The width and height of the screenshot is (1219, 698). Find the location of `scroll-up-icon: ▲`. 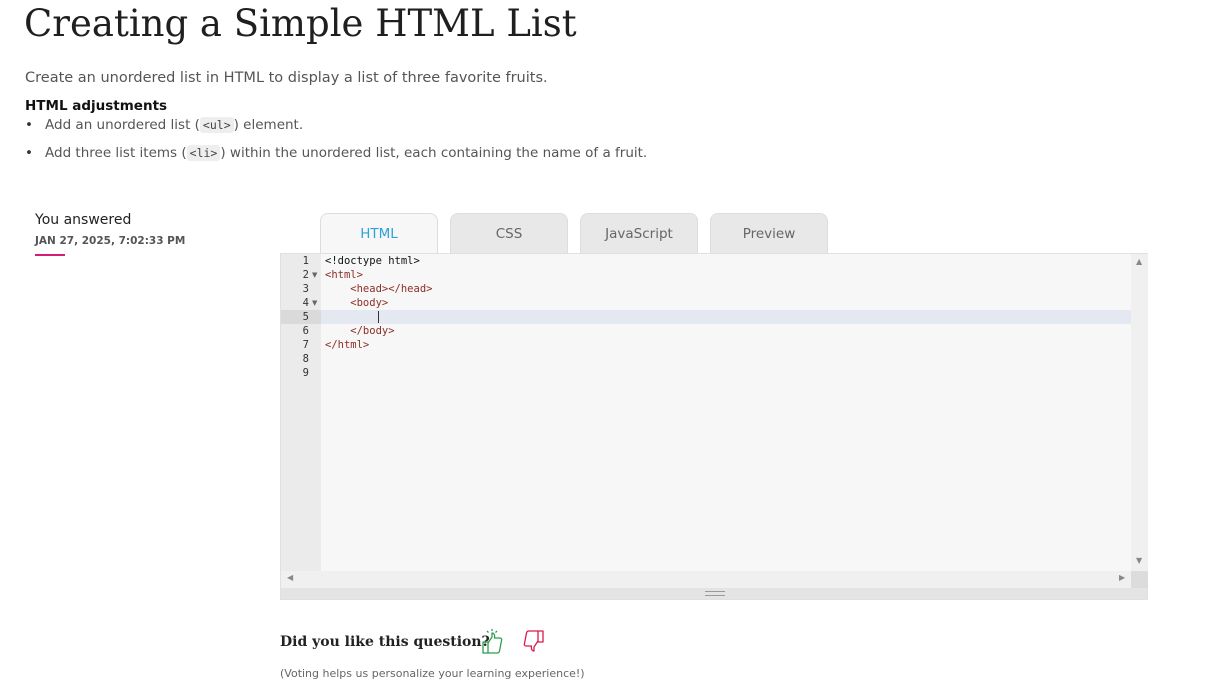

scroll-up-icon: ▲ is located at coordinates (1139, 261).